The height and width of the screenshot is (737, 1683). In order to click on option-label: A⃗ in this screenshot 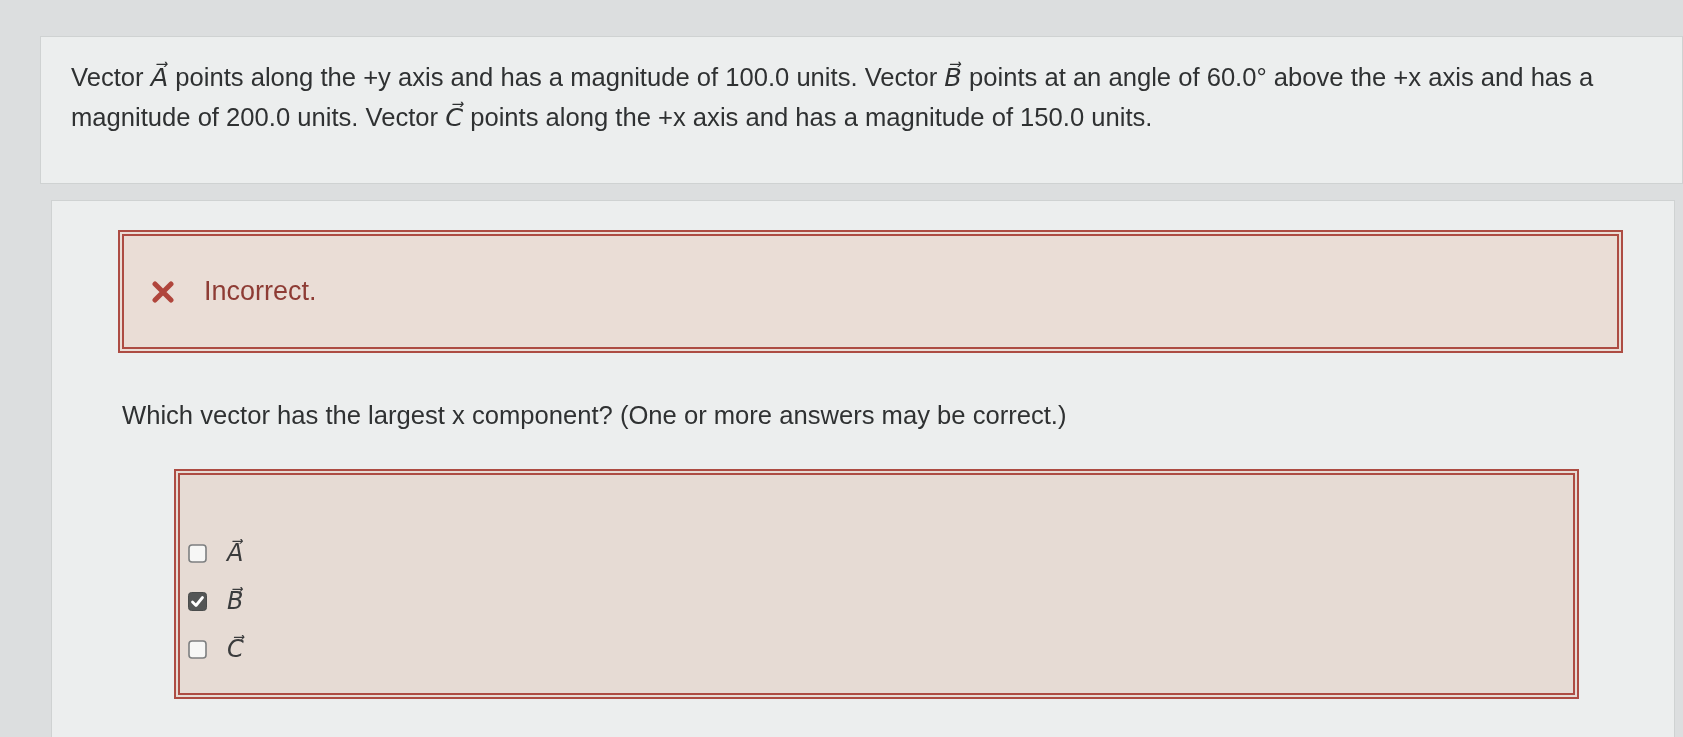, I will do `click(235, 553)`.